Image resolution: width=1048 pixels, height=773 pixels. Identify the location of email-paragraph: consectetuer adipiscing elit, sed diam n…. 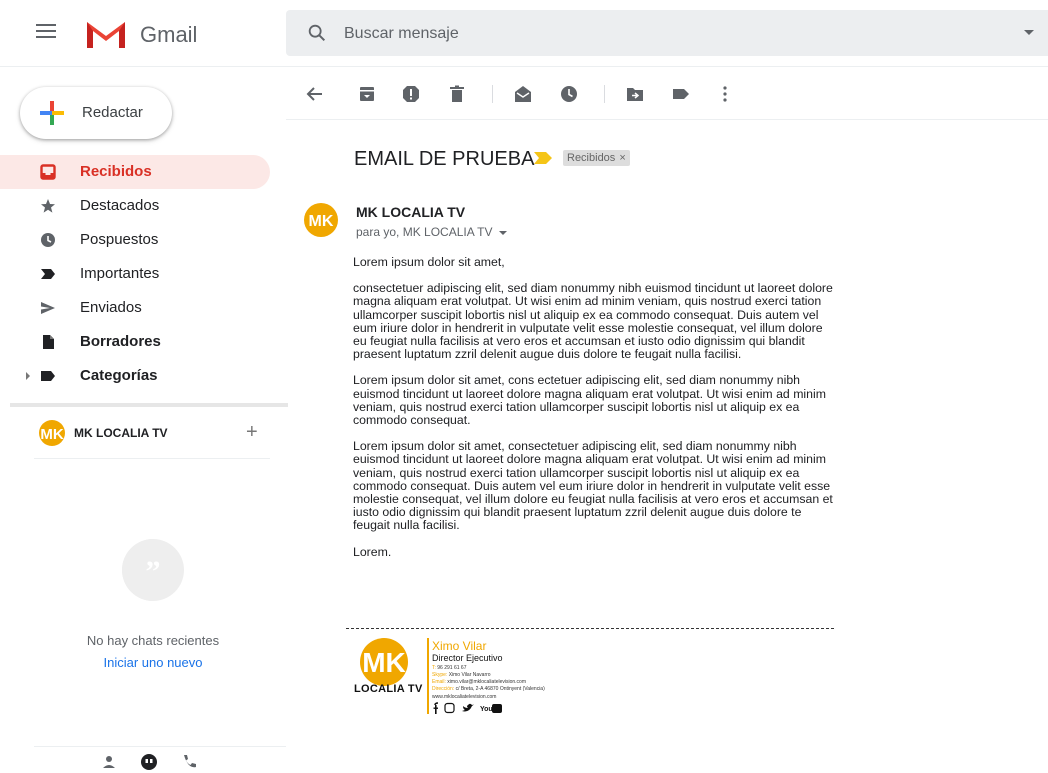
(593, 321).